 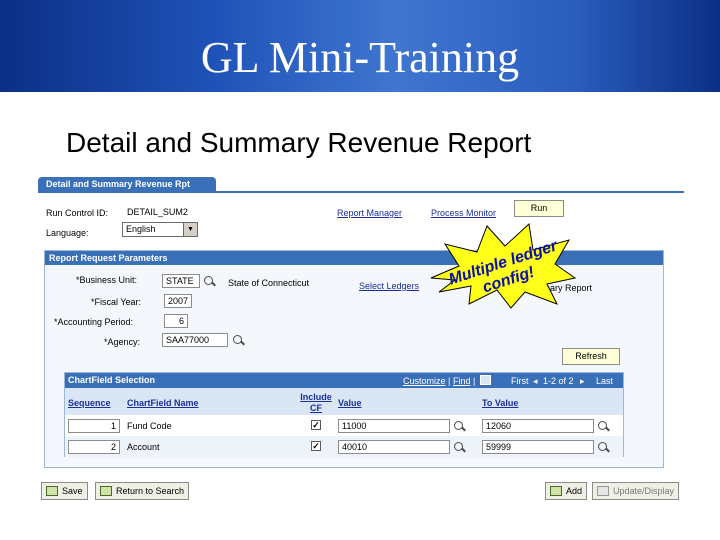 I want to click on fiscal-year-label: *Fiscal Year:, so click(x=116, y=302).